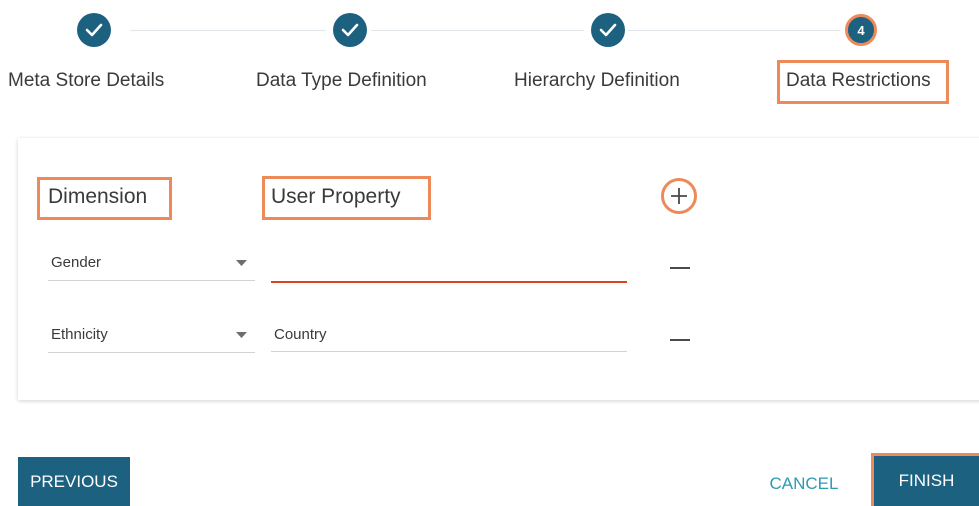 This screenshot has width=979, height=506. I want to click on previous-button: PREVIOUS, so click(74, 481).